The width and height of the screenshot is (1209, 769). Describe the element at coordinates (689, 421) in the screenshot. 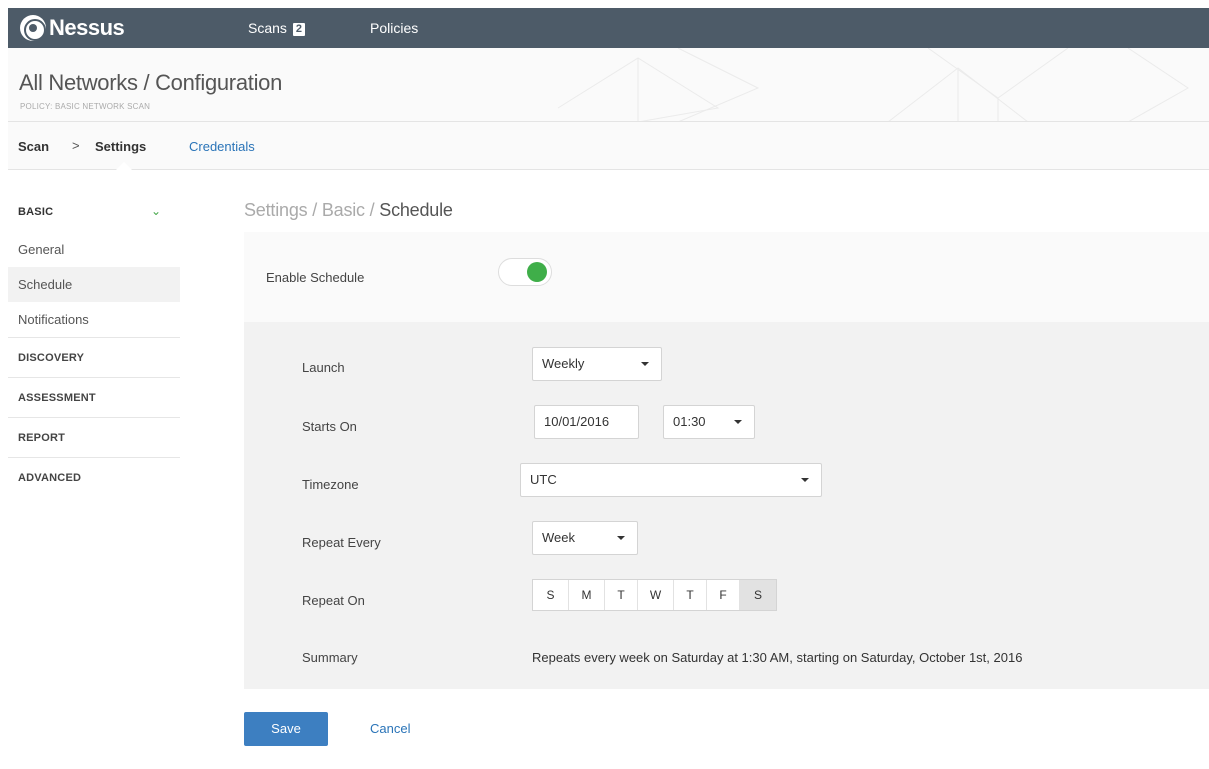

I see `start-time-value: 01:30` at that location.